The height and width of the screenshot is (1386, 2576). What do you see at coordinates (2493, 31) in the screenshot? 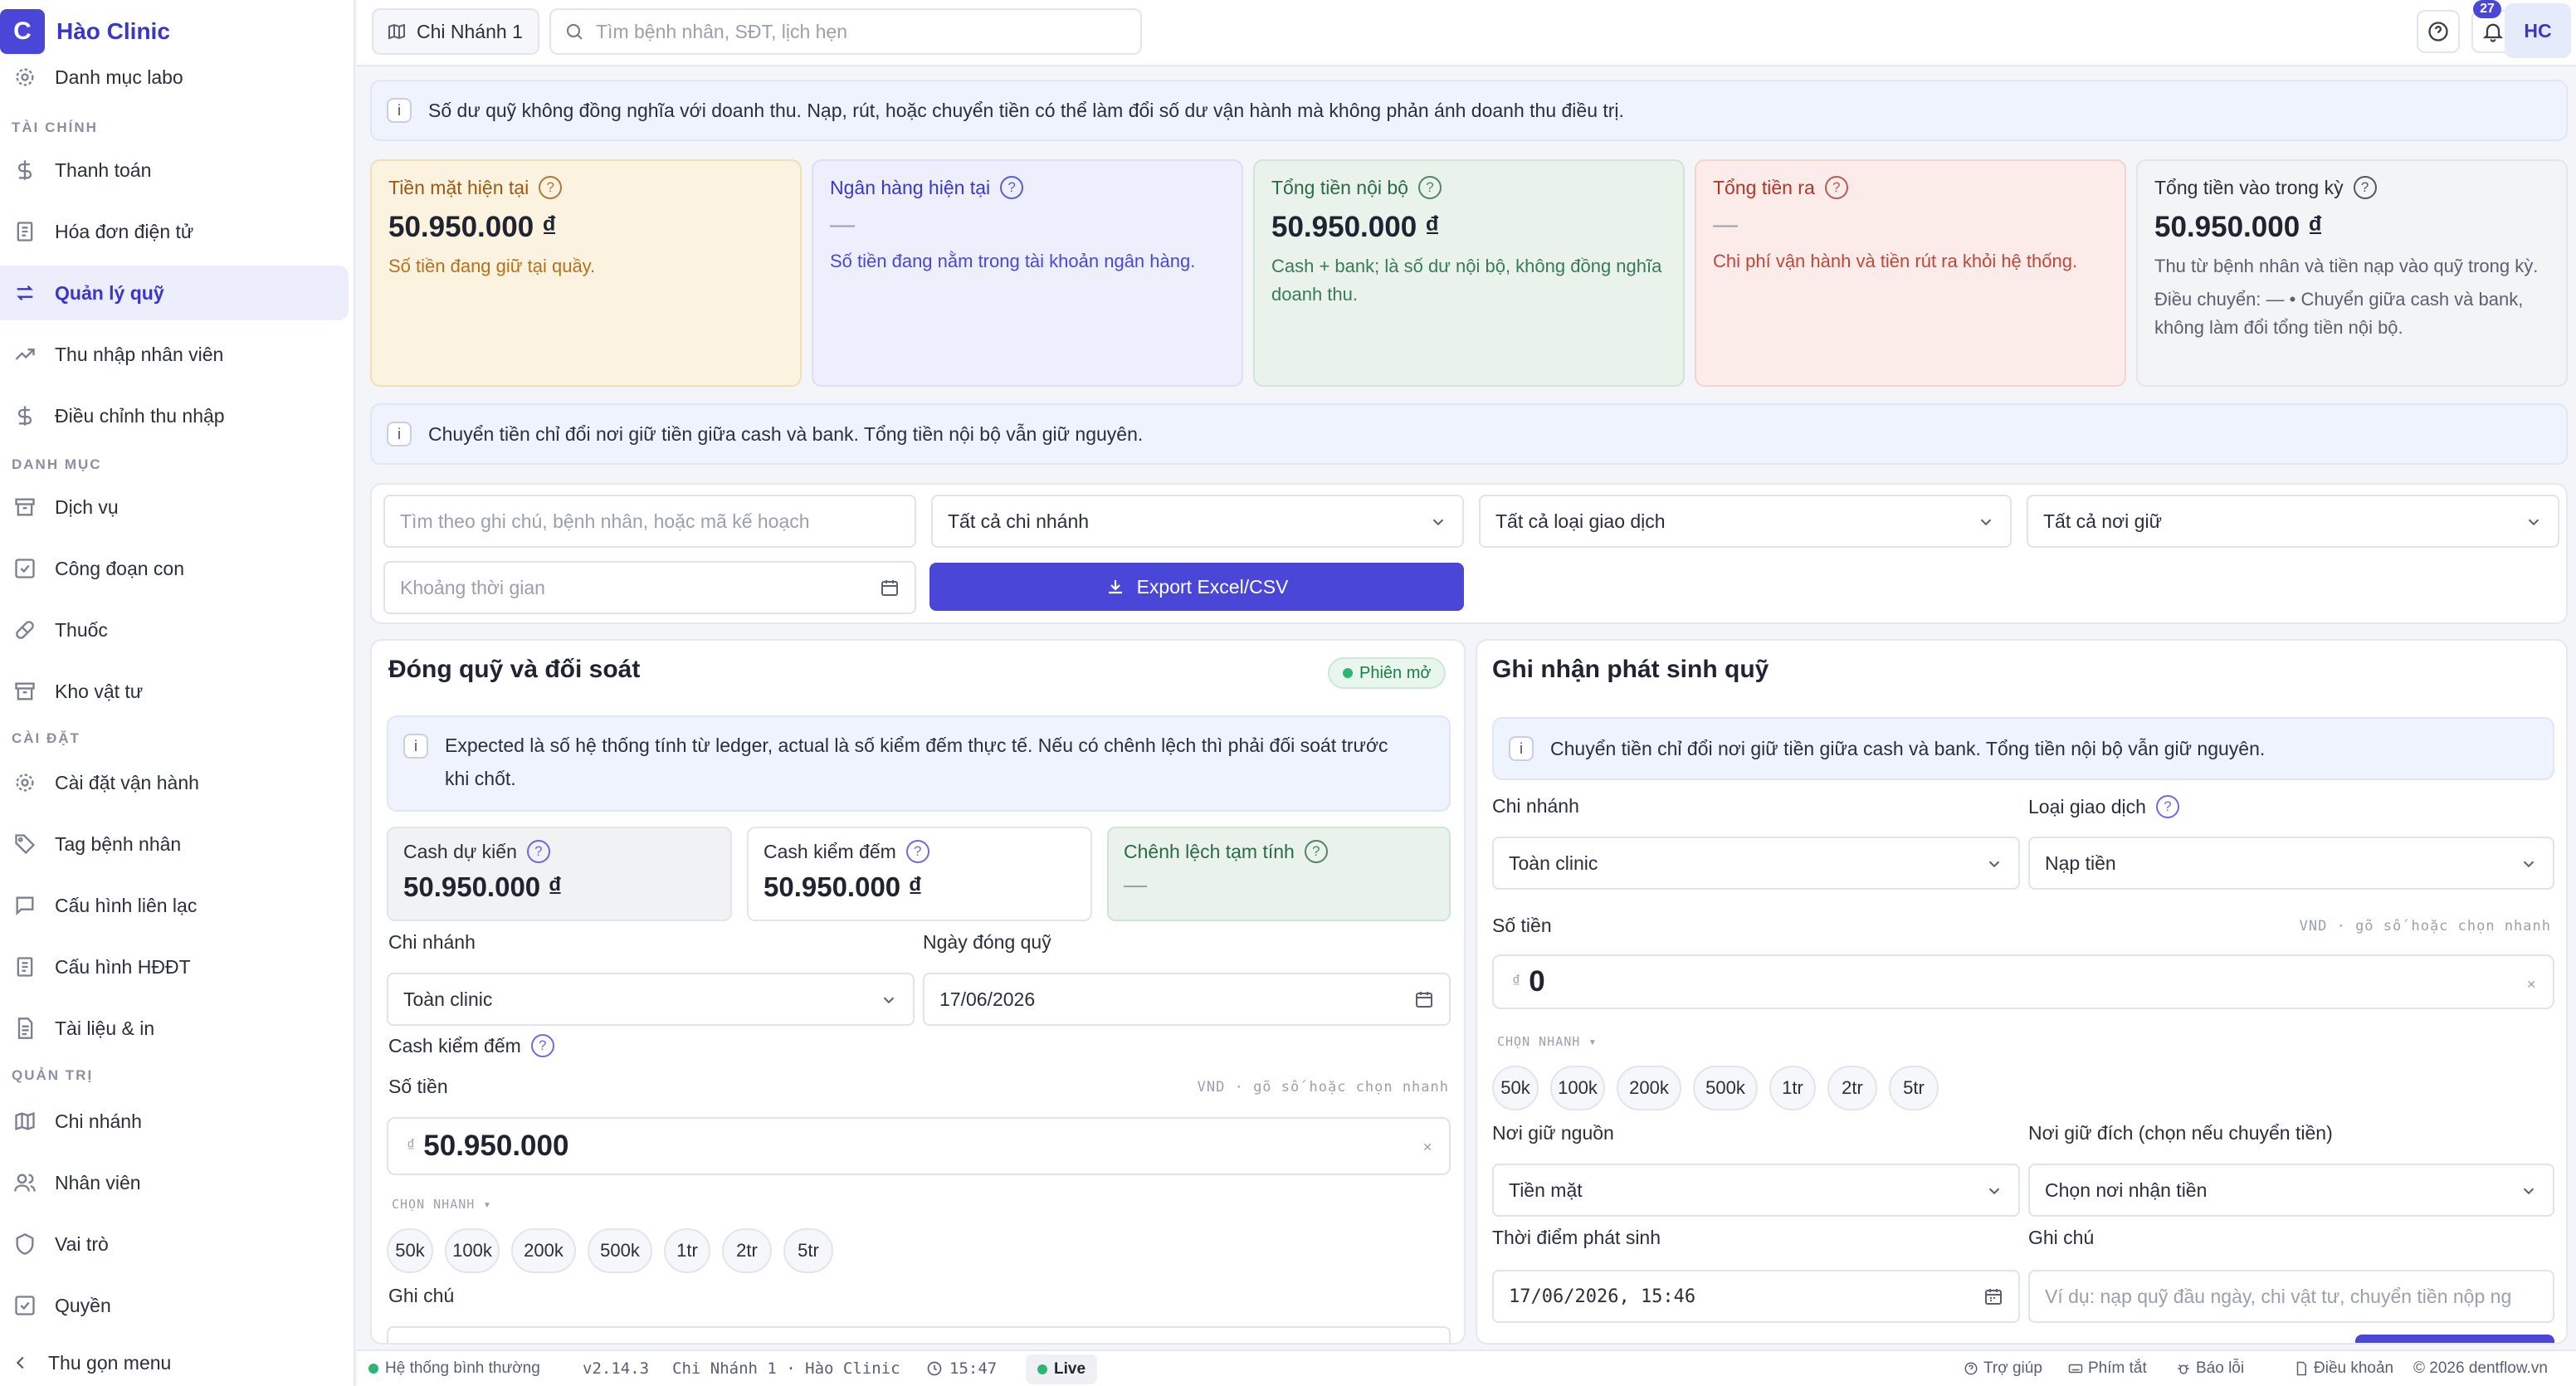
I see `bell-icon` at bounding box center [2493, 31].